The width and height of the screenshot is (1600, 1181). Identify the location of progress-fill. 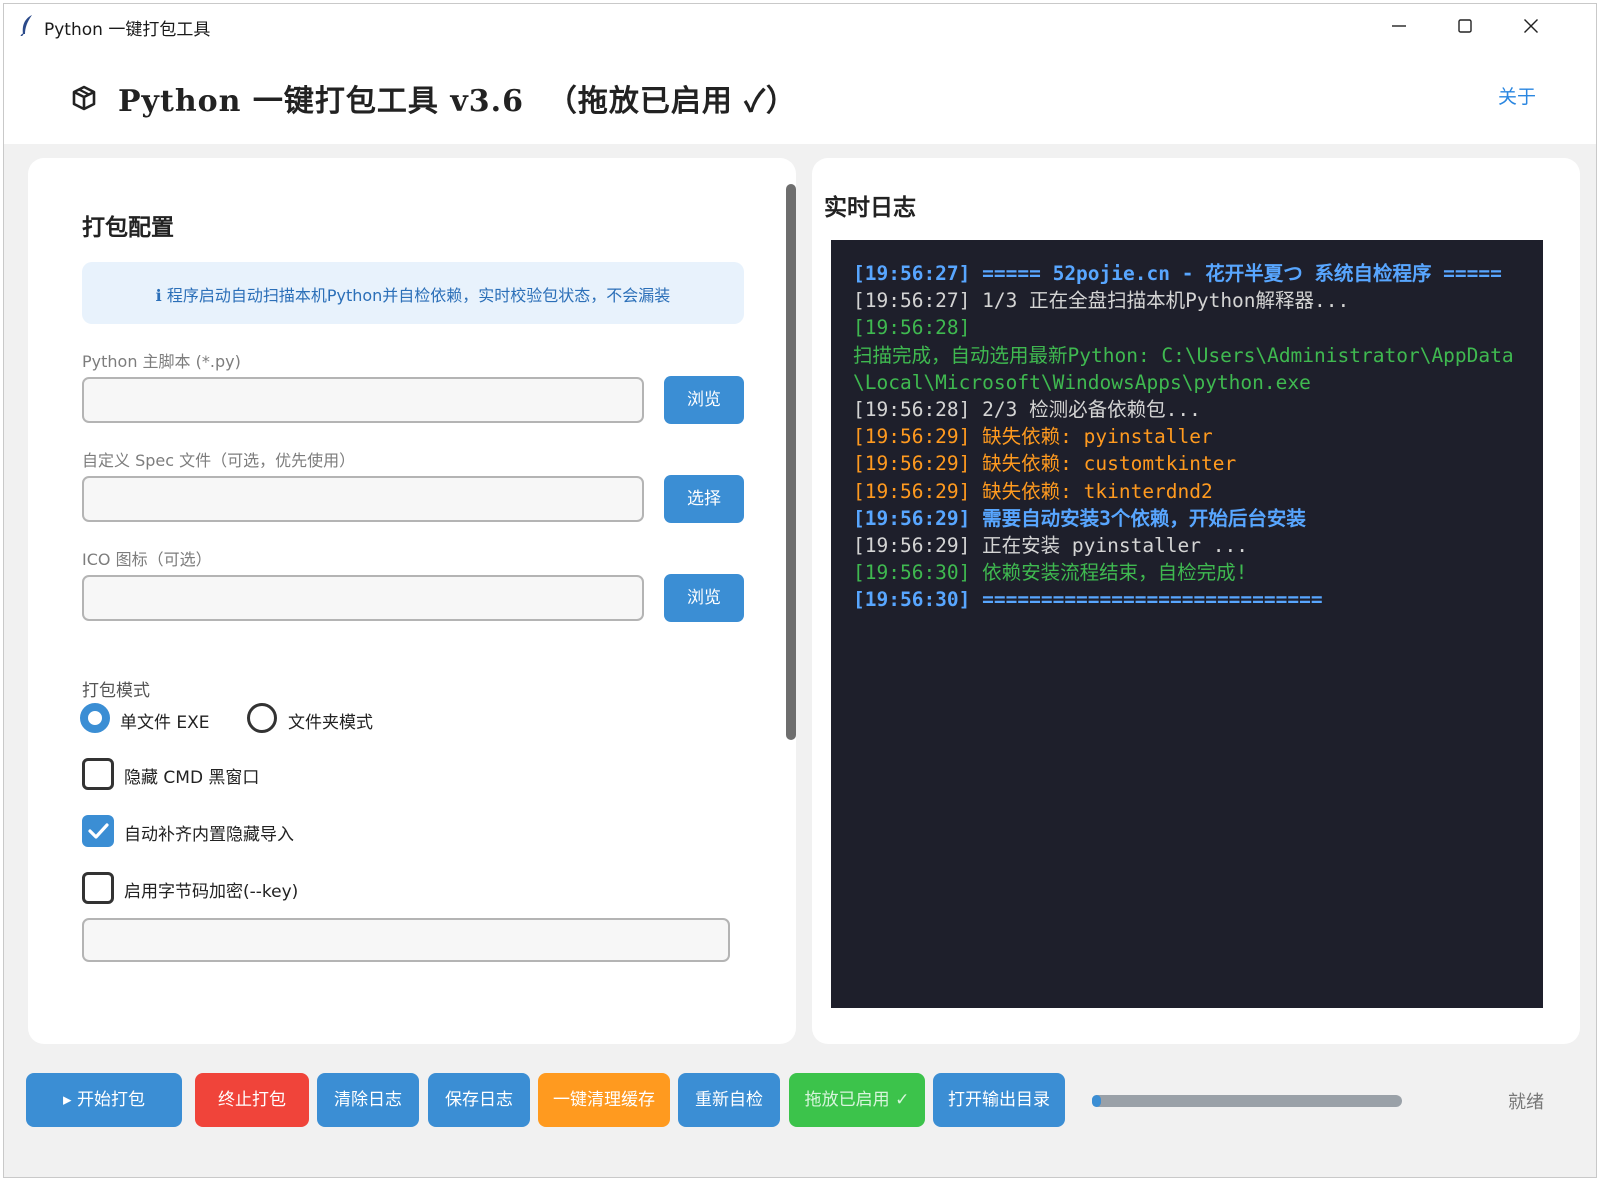
(1097, 1101).